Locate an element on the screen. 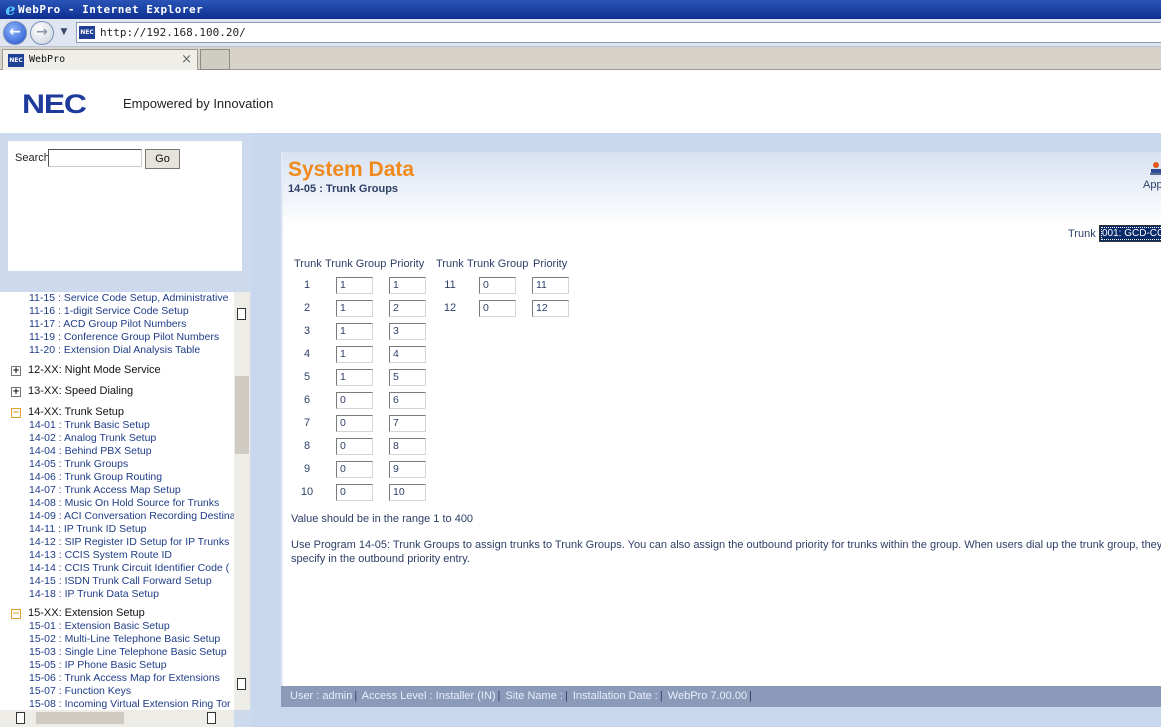 The image size is (1161, 727). tree-vertical-scrollbar is located at coordinates (242, 501).